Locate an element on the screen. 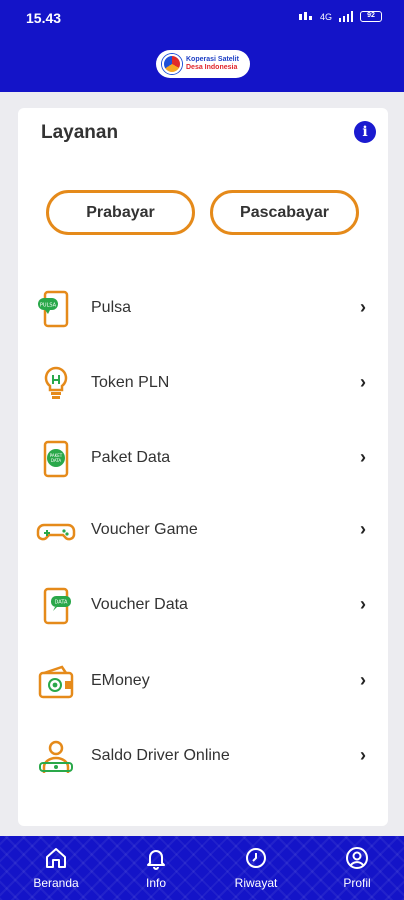  menu-label: Pulsa is located at coordinates (111, 307).